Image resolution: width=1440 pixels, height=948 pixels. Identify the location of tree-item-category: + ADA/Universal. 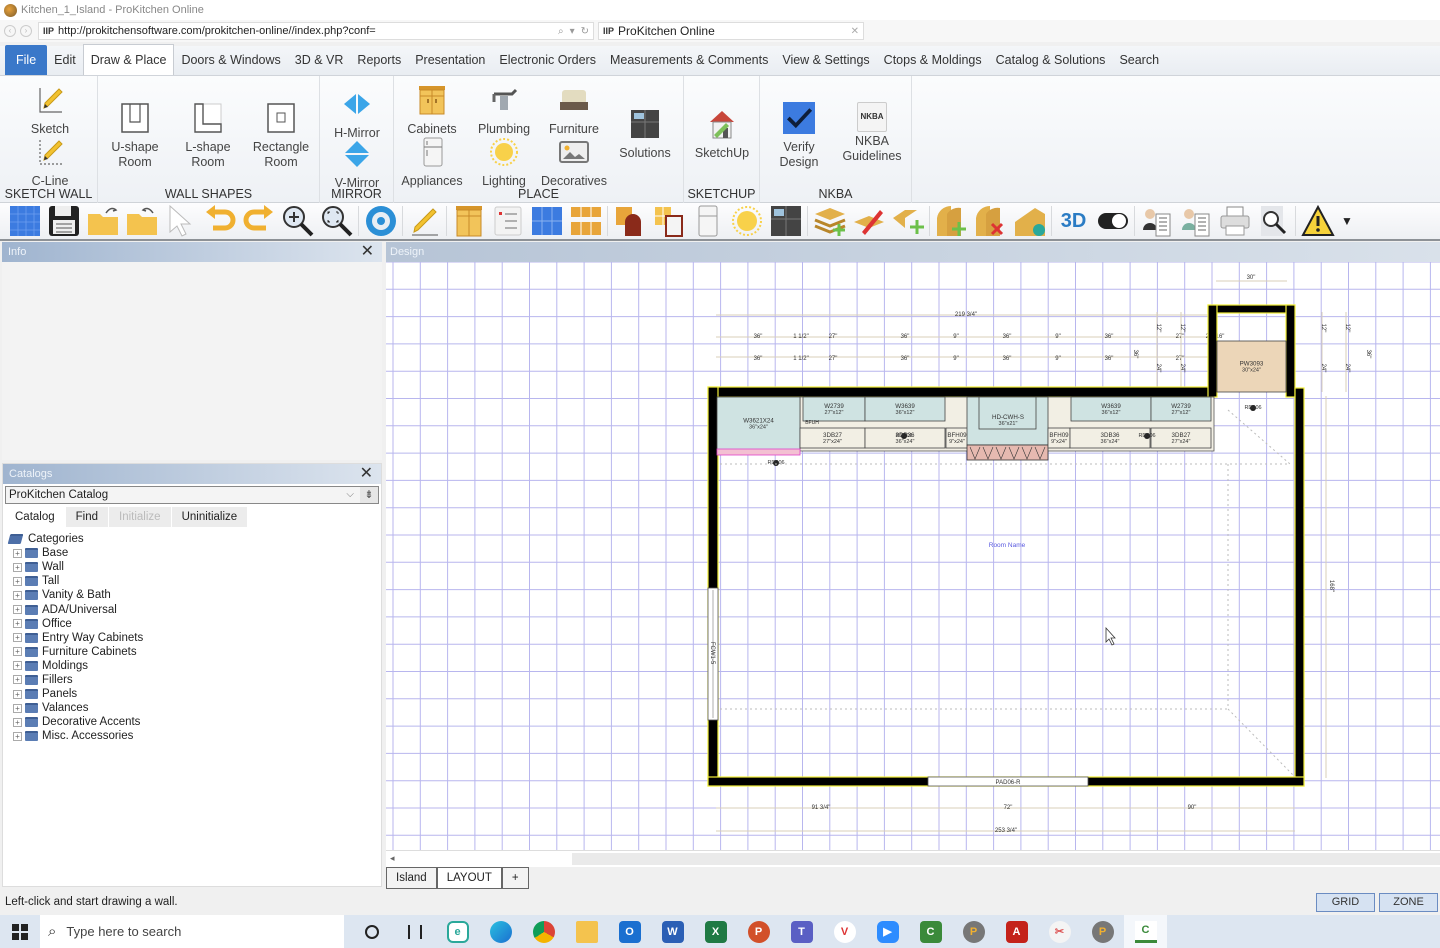
(75, 609).